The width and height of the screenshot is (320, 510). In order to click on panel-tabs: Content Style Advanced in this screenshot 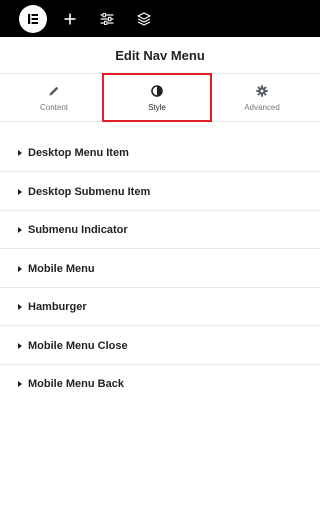, I will do `click(160, 98)`.